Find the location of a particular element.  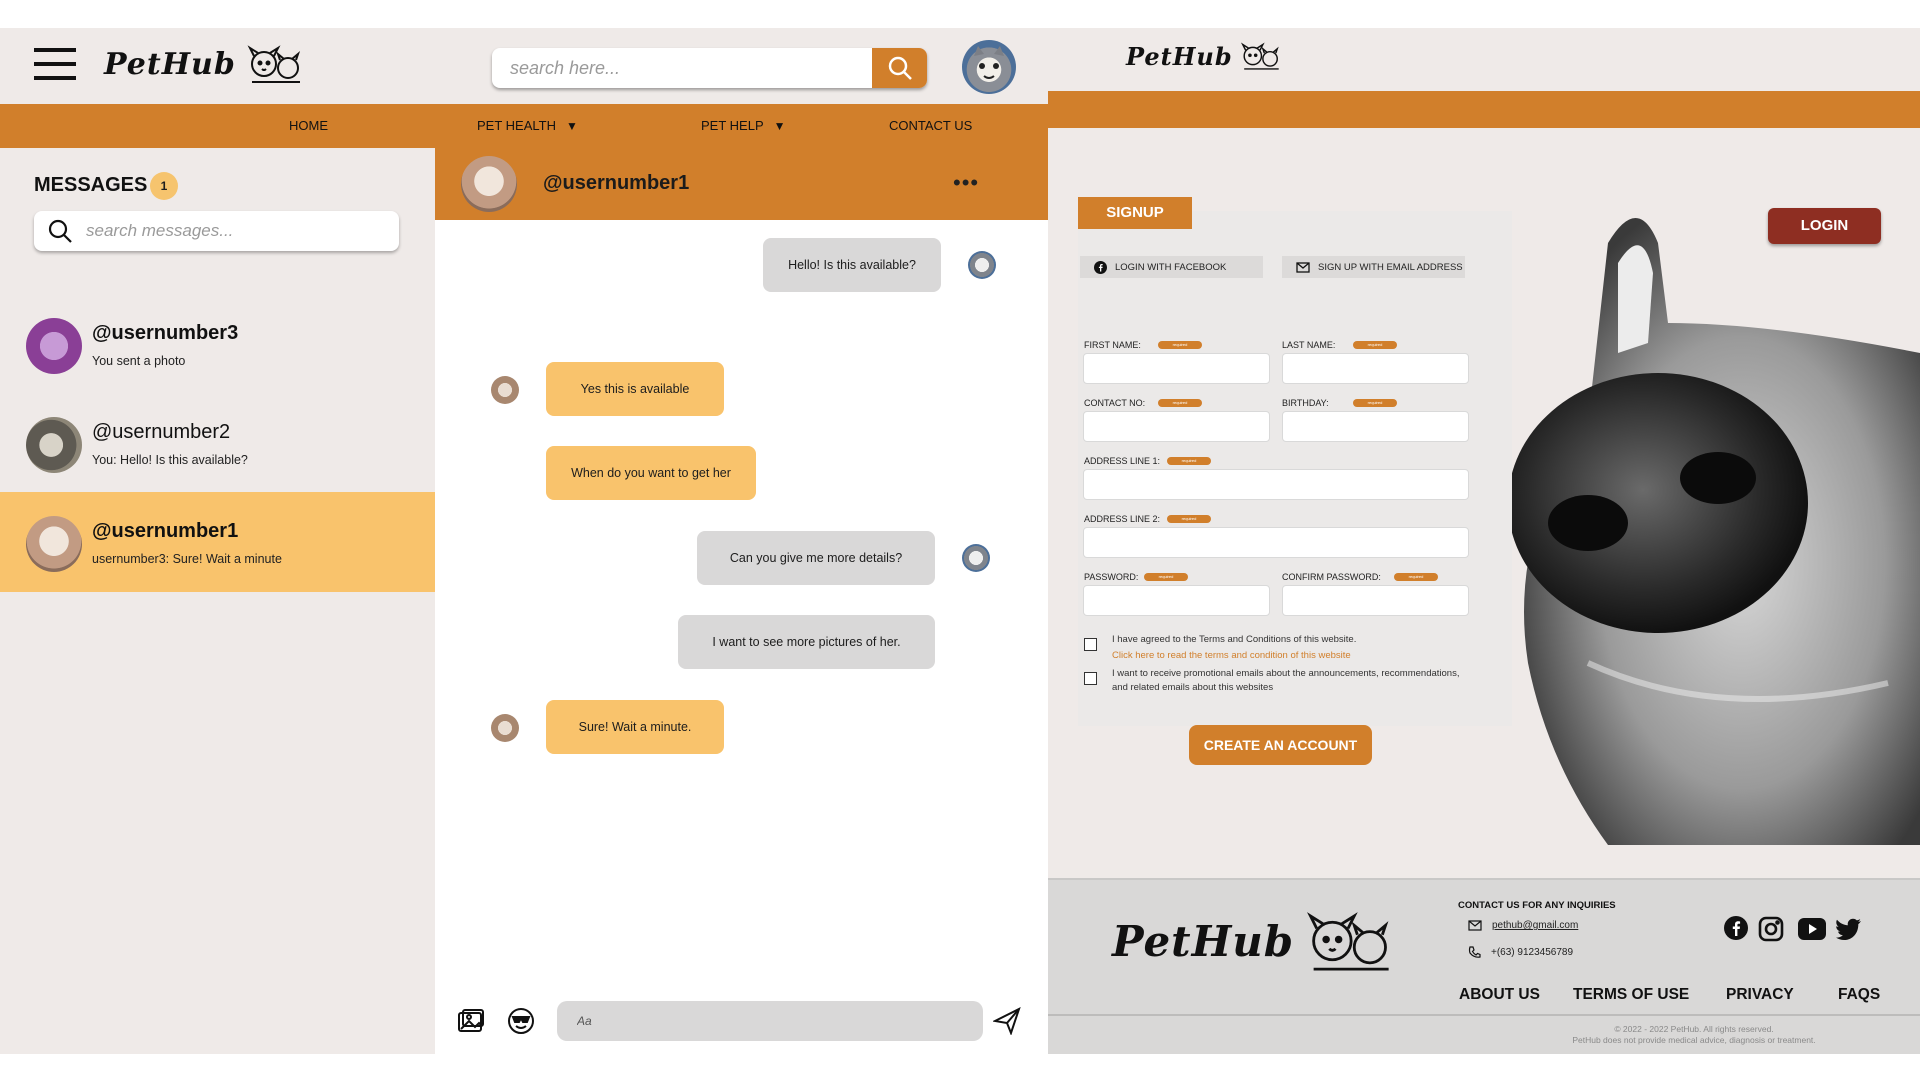

password-field is located at coordinates (1176, 600).